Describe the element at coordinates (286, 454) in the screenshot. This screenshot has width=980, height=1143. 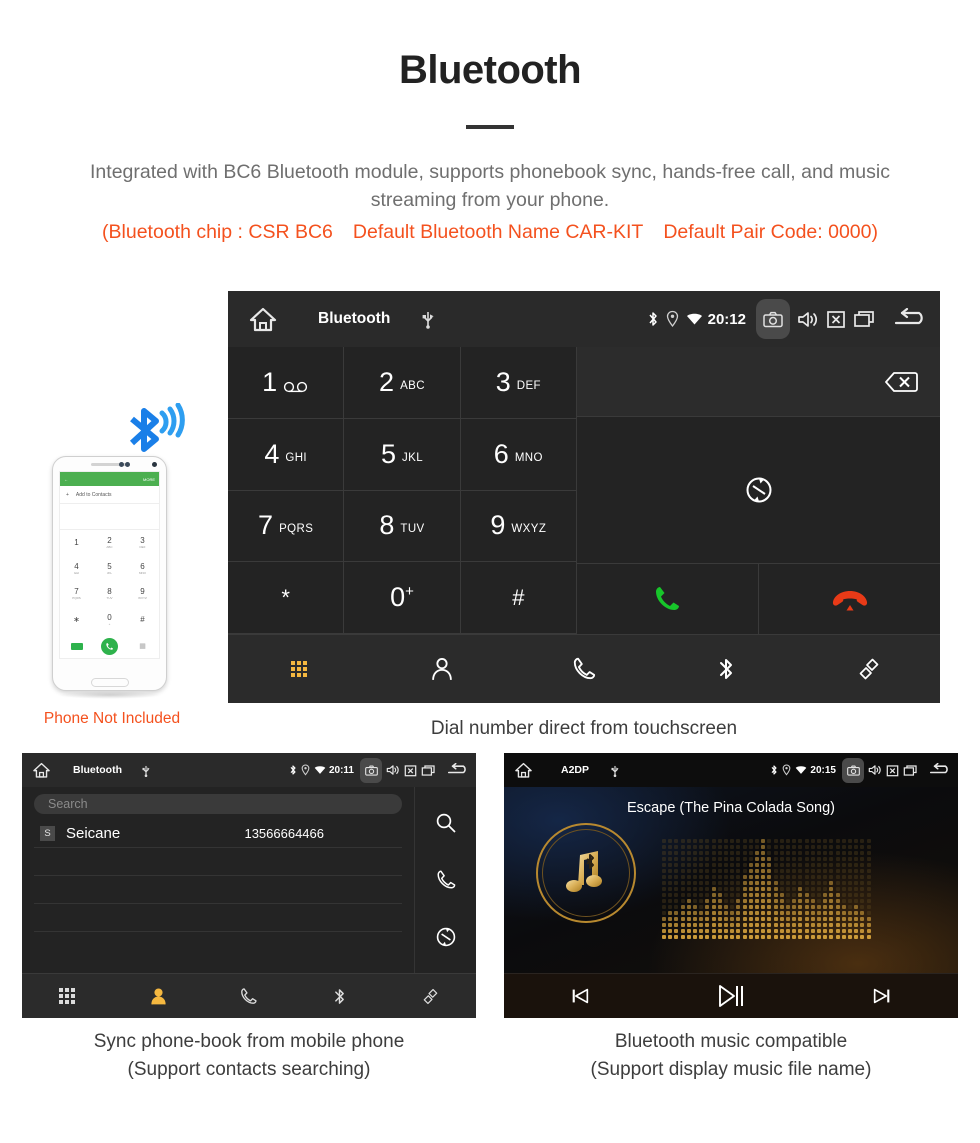
I see `dial-key-4: 4 GHI` at that location.